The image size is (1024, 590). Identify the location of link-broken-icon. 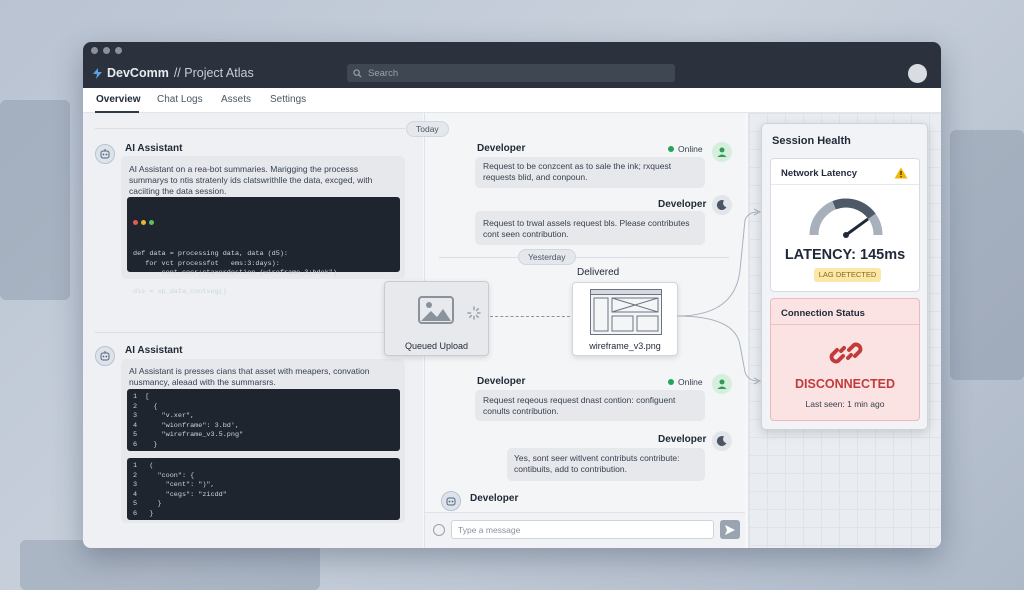
(846, 353).